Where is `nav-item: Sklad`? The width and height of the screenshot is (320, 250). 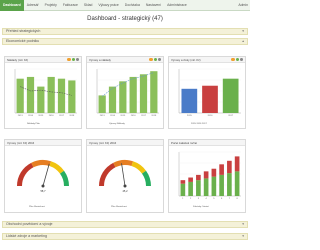
nav-item: Sklad is located at coordinates (88, 5).